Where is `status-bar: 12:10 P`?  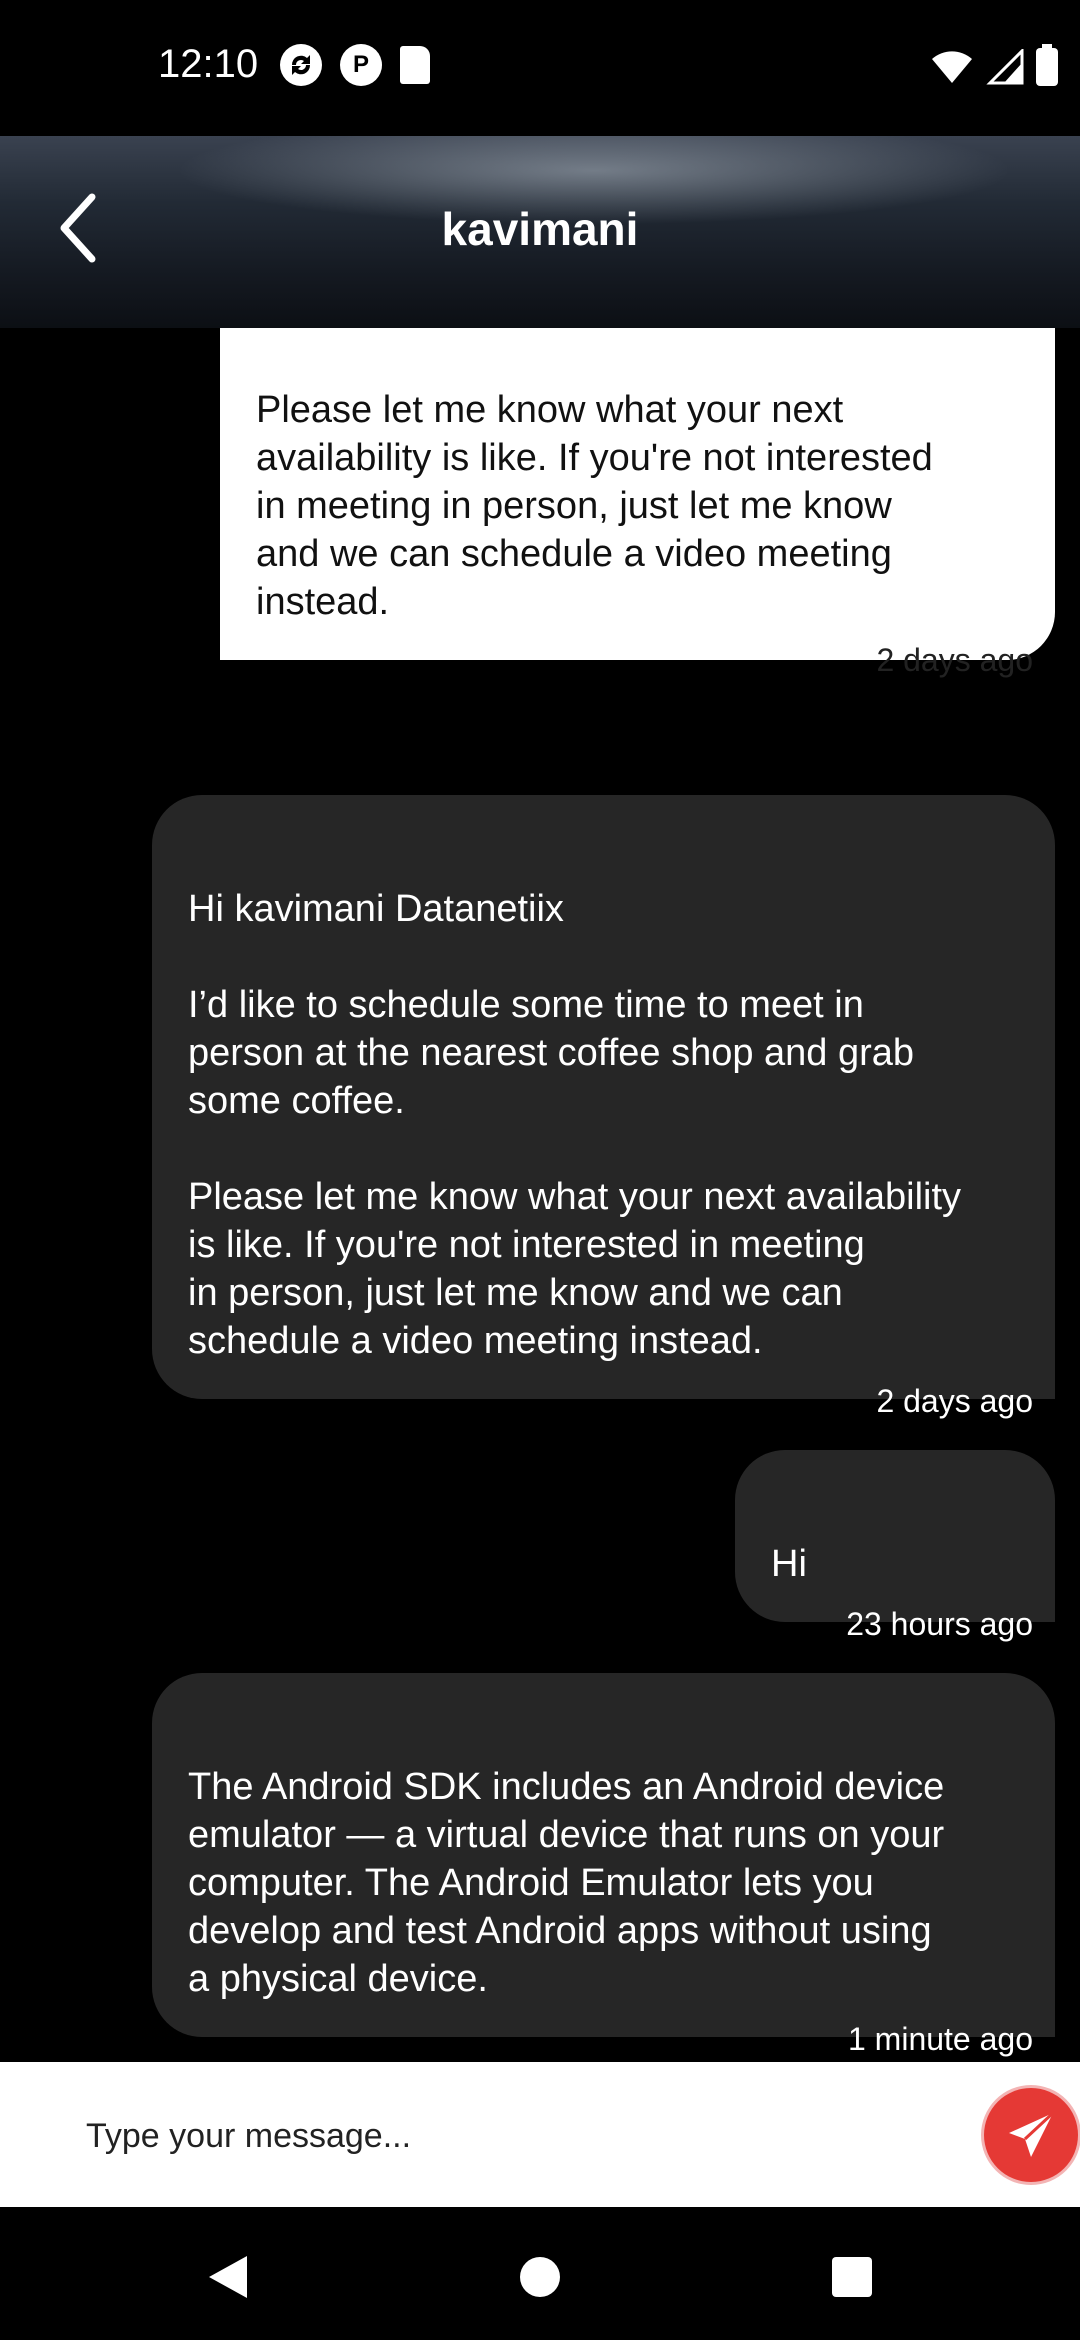 status-bar: 12:10 P is located at coordinates (540, 68).